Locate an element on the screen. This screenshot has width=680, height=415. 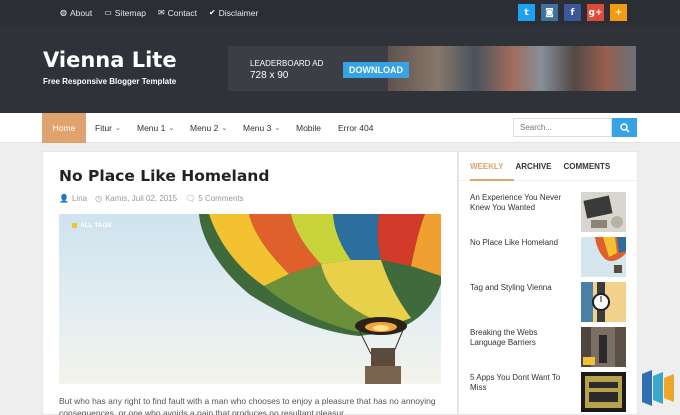
disclaimer-label: Disclaimer is located at coordinates (238, 12).